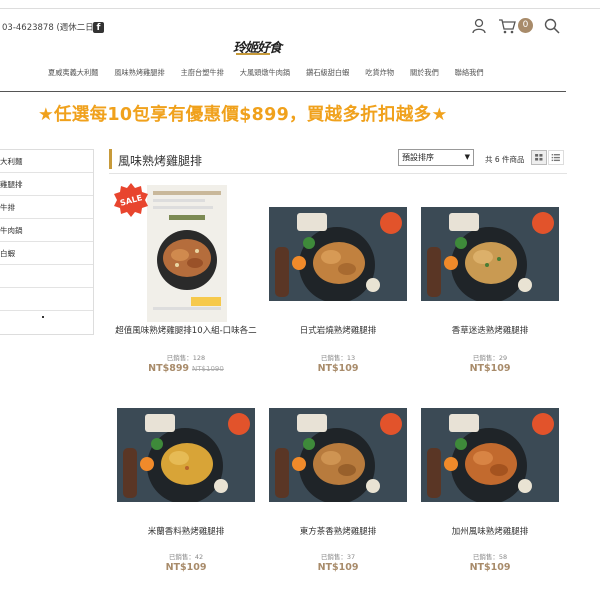 The height and width of the screenshot is (600, 600). I want to click on grid-view-icon, so click(539, 157).